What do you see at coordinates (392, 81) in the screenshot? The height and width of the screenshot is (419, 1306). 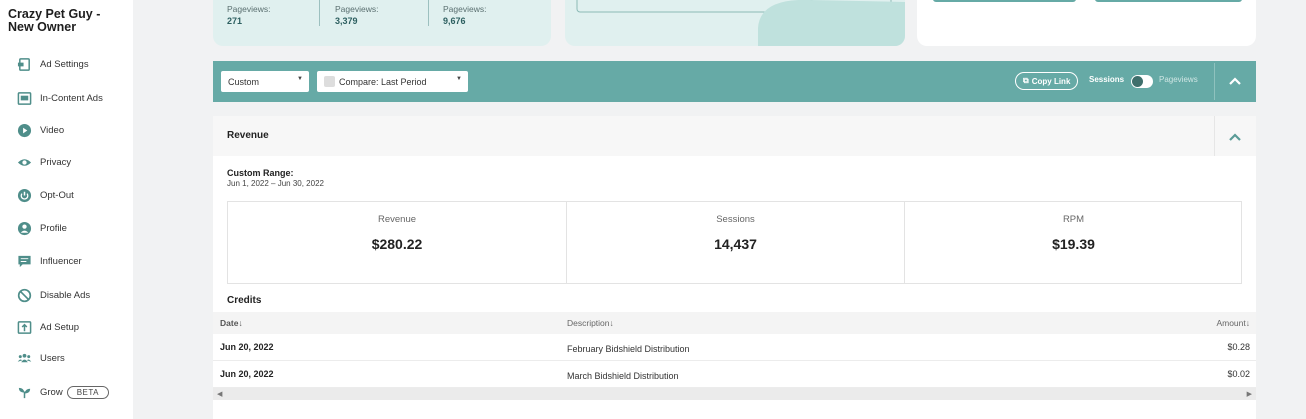 I see `compare-select: Compare: Last Period ▼` at bounding box center [392, 81].